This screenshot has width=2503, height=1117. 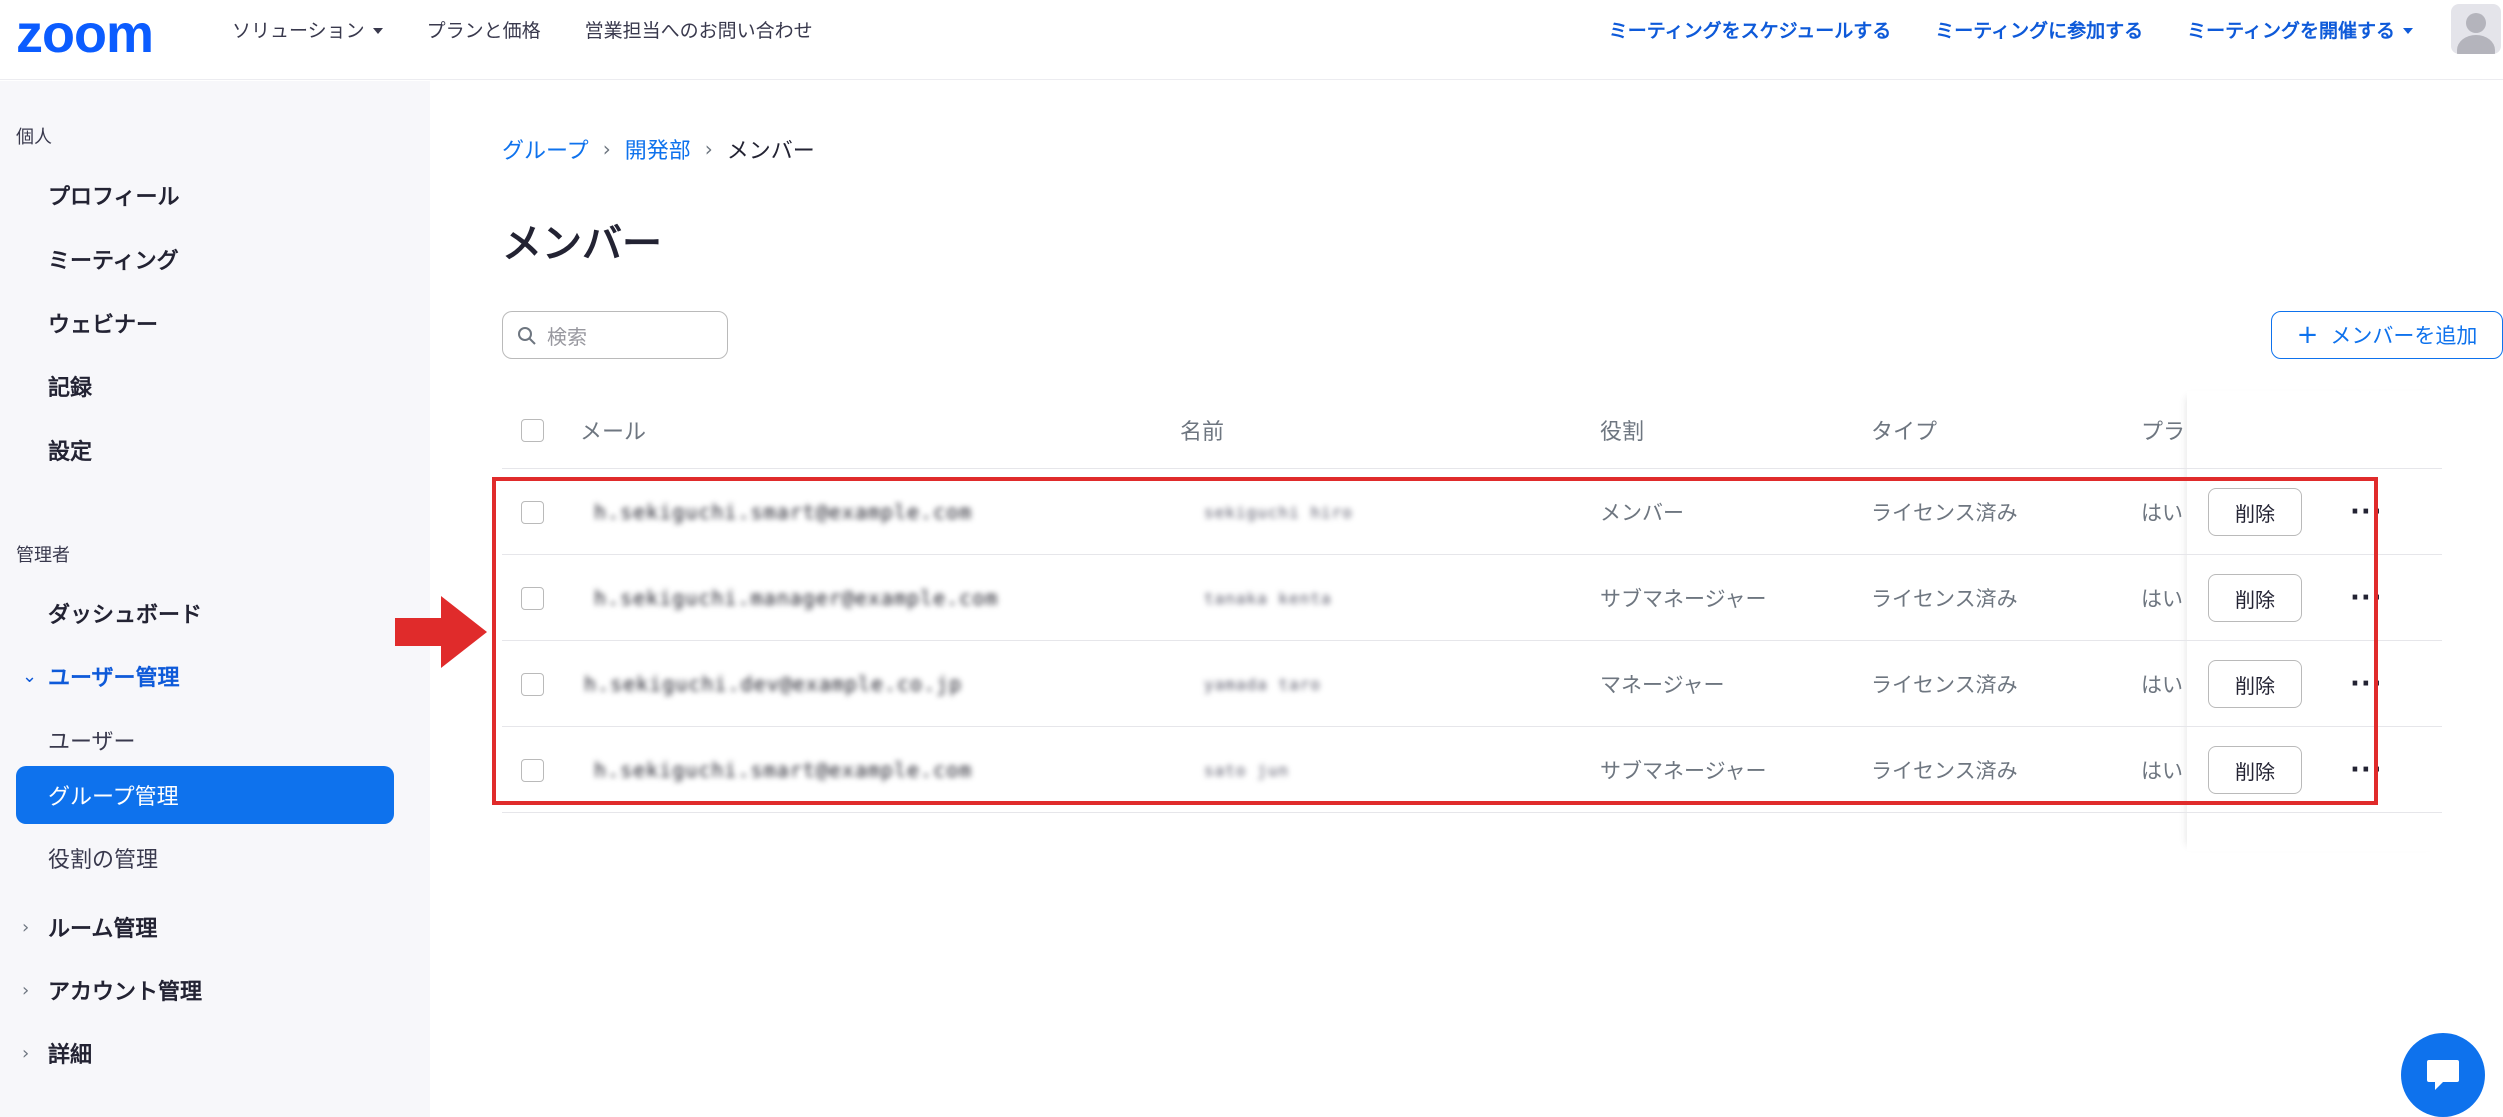 I want to click on sidebar-heading-personal: 個人, so click(x=34, y=137).